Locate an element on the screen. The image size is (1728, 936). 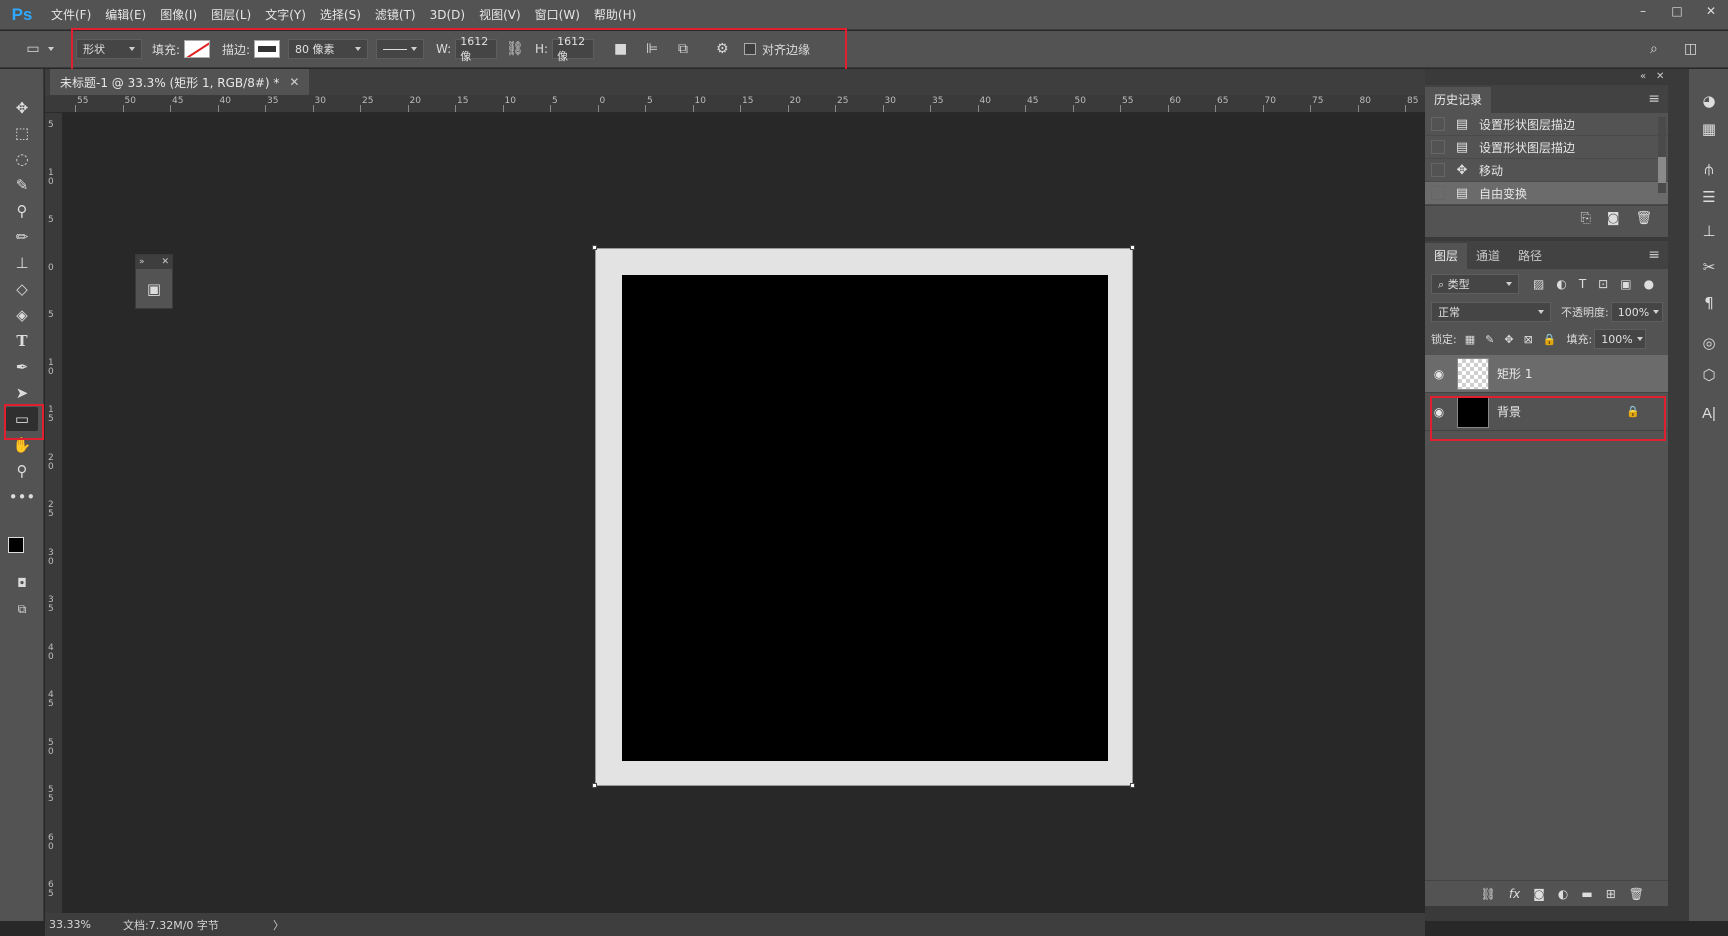
history-scrollbar-thumb is located at coordinates (1662, 170).